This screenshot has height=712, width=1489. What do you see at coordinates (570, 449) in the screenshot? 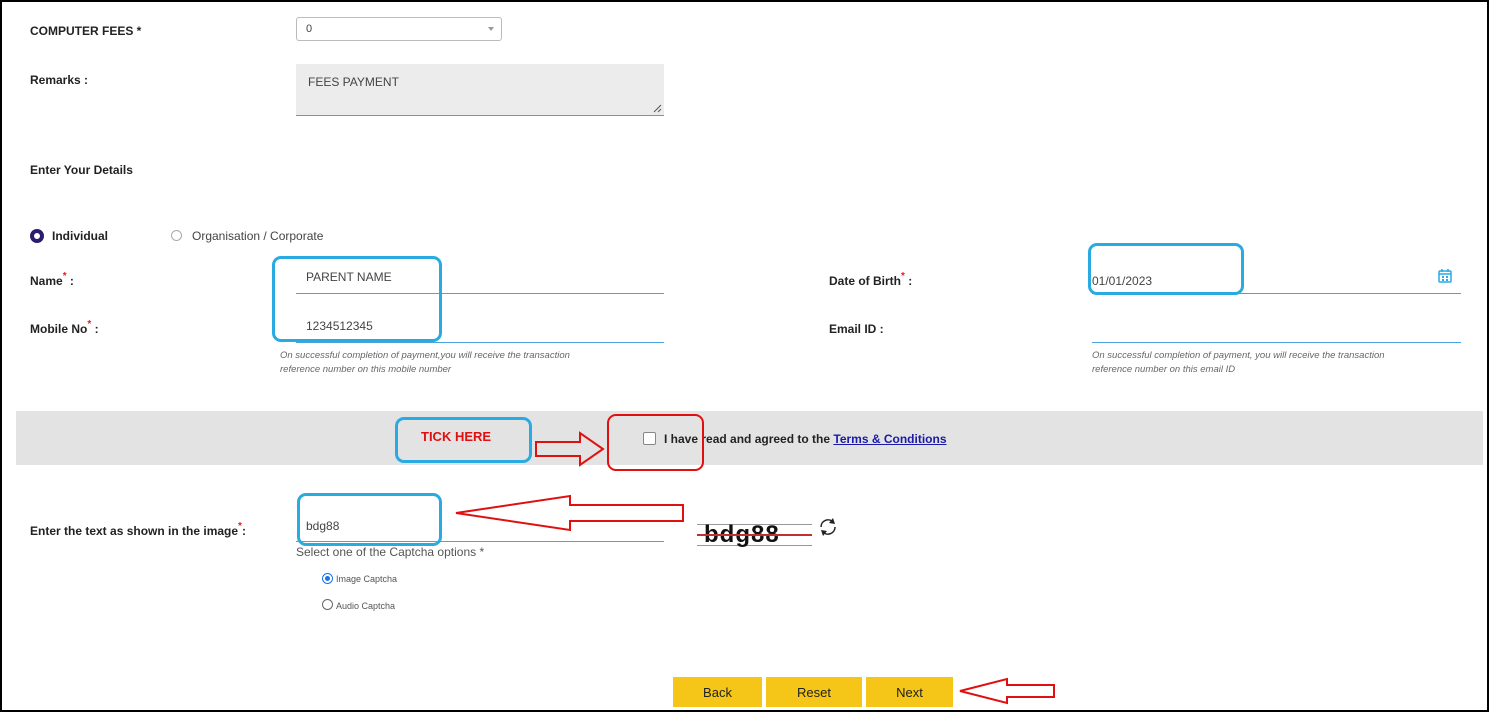
I see `arrow-to-checkbox` at bounding box center [570, 449].